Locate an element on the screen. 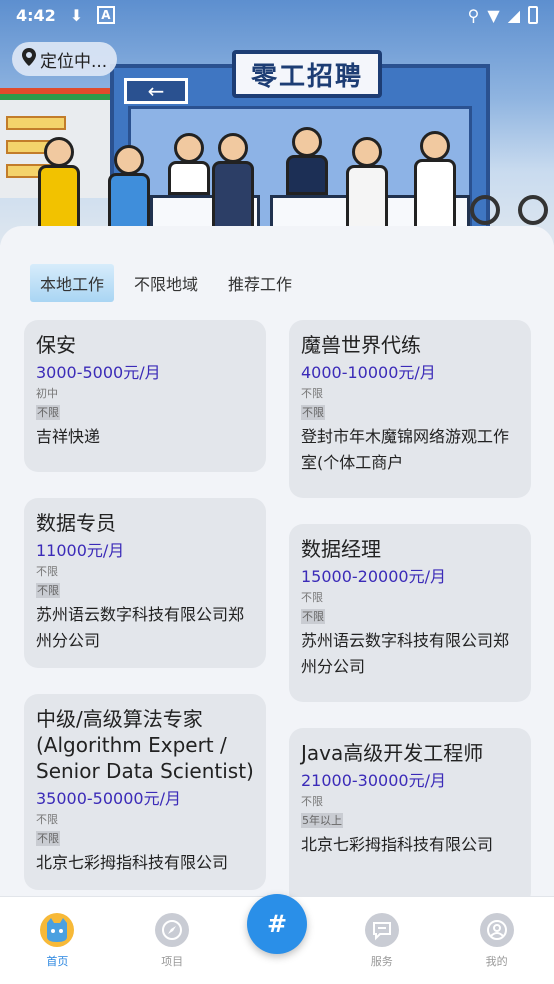  job-title: 数据经理 is located at coordinates (341, 549).